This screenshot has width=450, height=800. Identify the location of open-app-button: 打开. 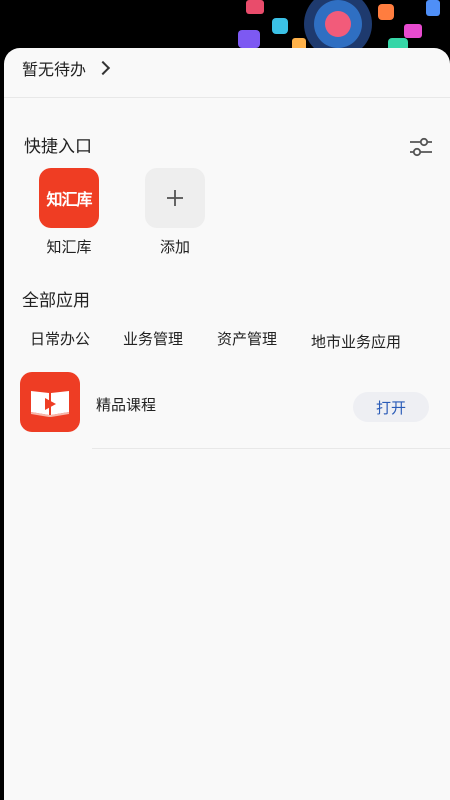
(391, 407).